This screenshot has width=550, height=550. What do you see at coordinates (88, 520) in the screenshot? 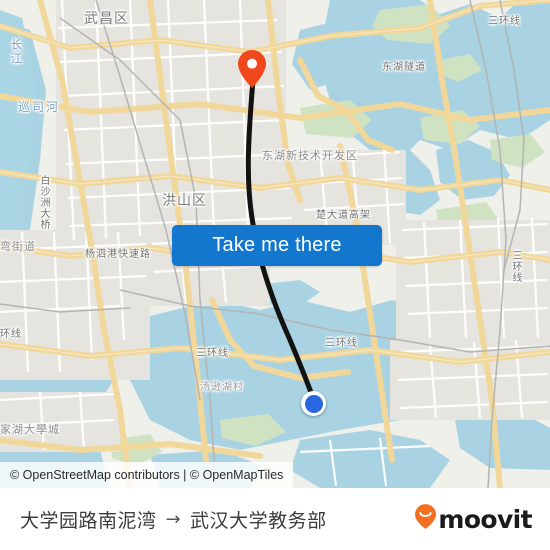
I see `route-origin-label: 大学园路南泥湾` at bounding box center [88, 520].